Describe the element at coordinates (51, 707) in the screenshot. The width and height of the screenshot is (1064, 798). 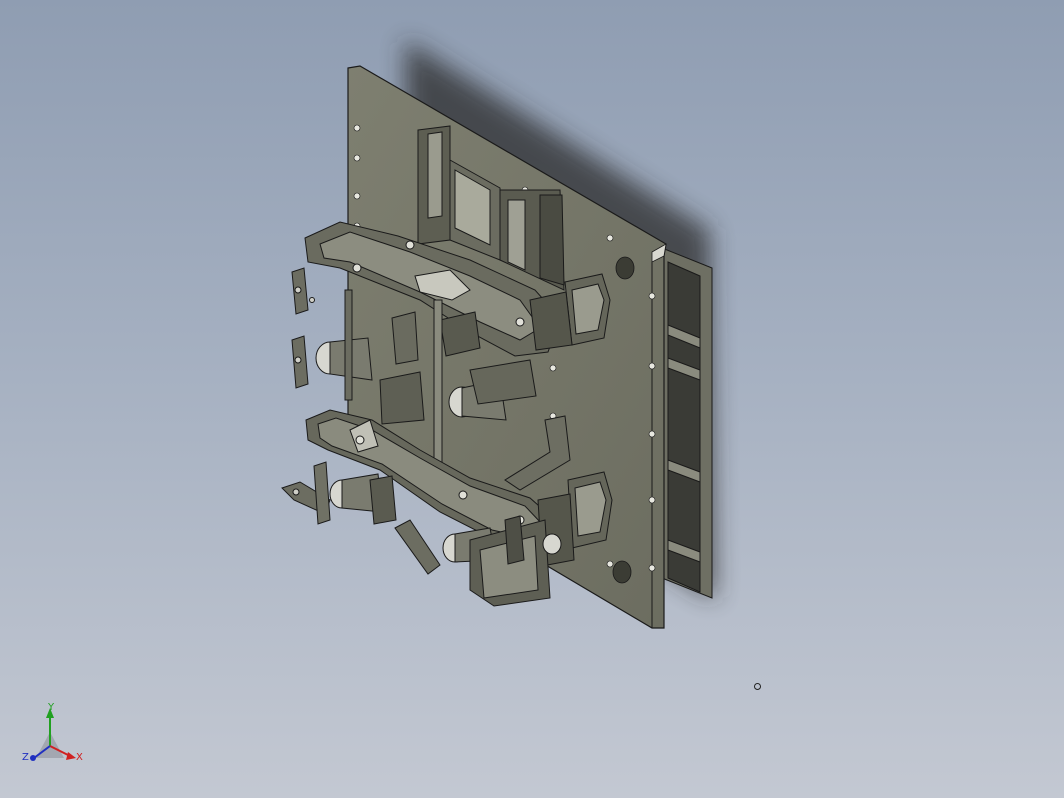
I see `y-axis-label: Y` at that location.